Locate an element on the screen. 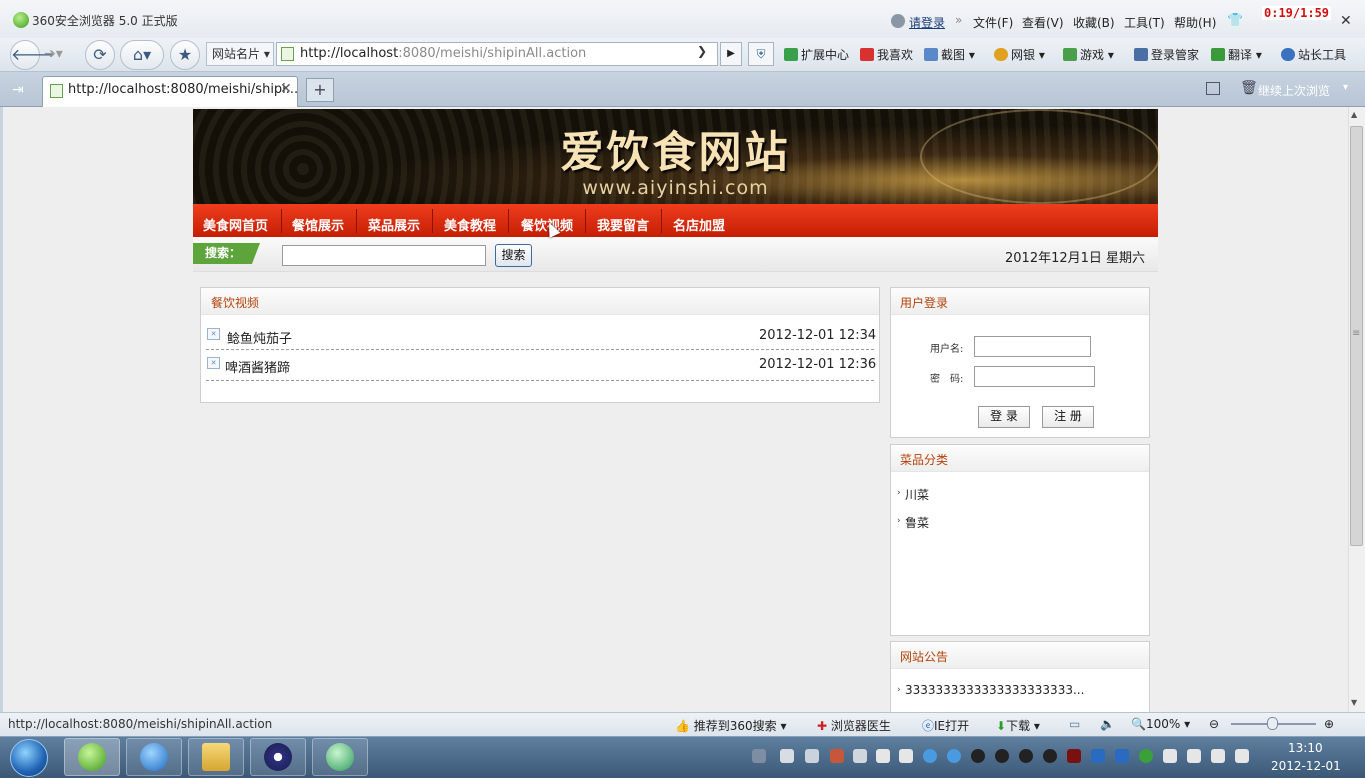 The image size is (1365, 778). nav-franchise: 名店加盟 is located at coordinates (699, 224).